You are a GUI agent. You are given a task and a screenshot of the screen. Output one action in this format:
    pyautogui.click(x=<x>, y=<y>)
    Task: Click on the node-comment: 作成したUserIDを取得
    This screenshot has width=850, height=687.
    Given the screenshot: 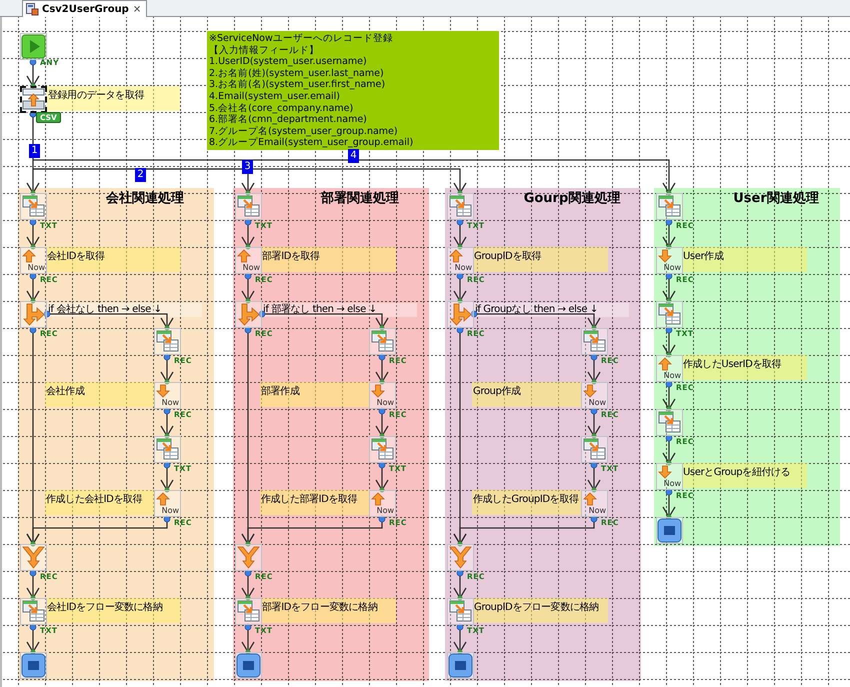 What is the action you would take?
    pyautogui.click(x=744, y=367)
    